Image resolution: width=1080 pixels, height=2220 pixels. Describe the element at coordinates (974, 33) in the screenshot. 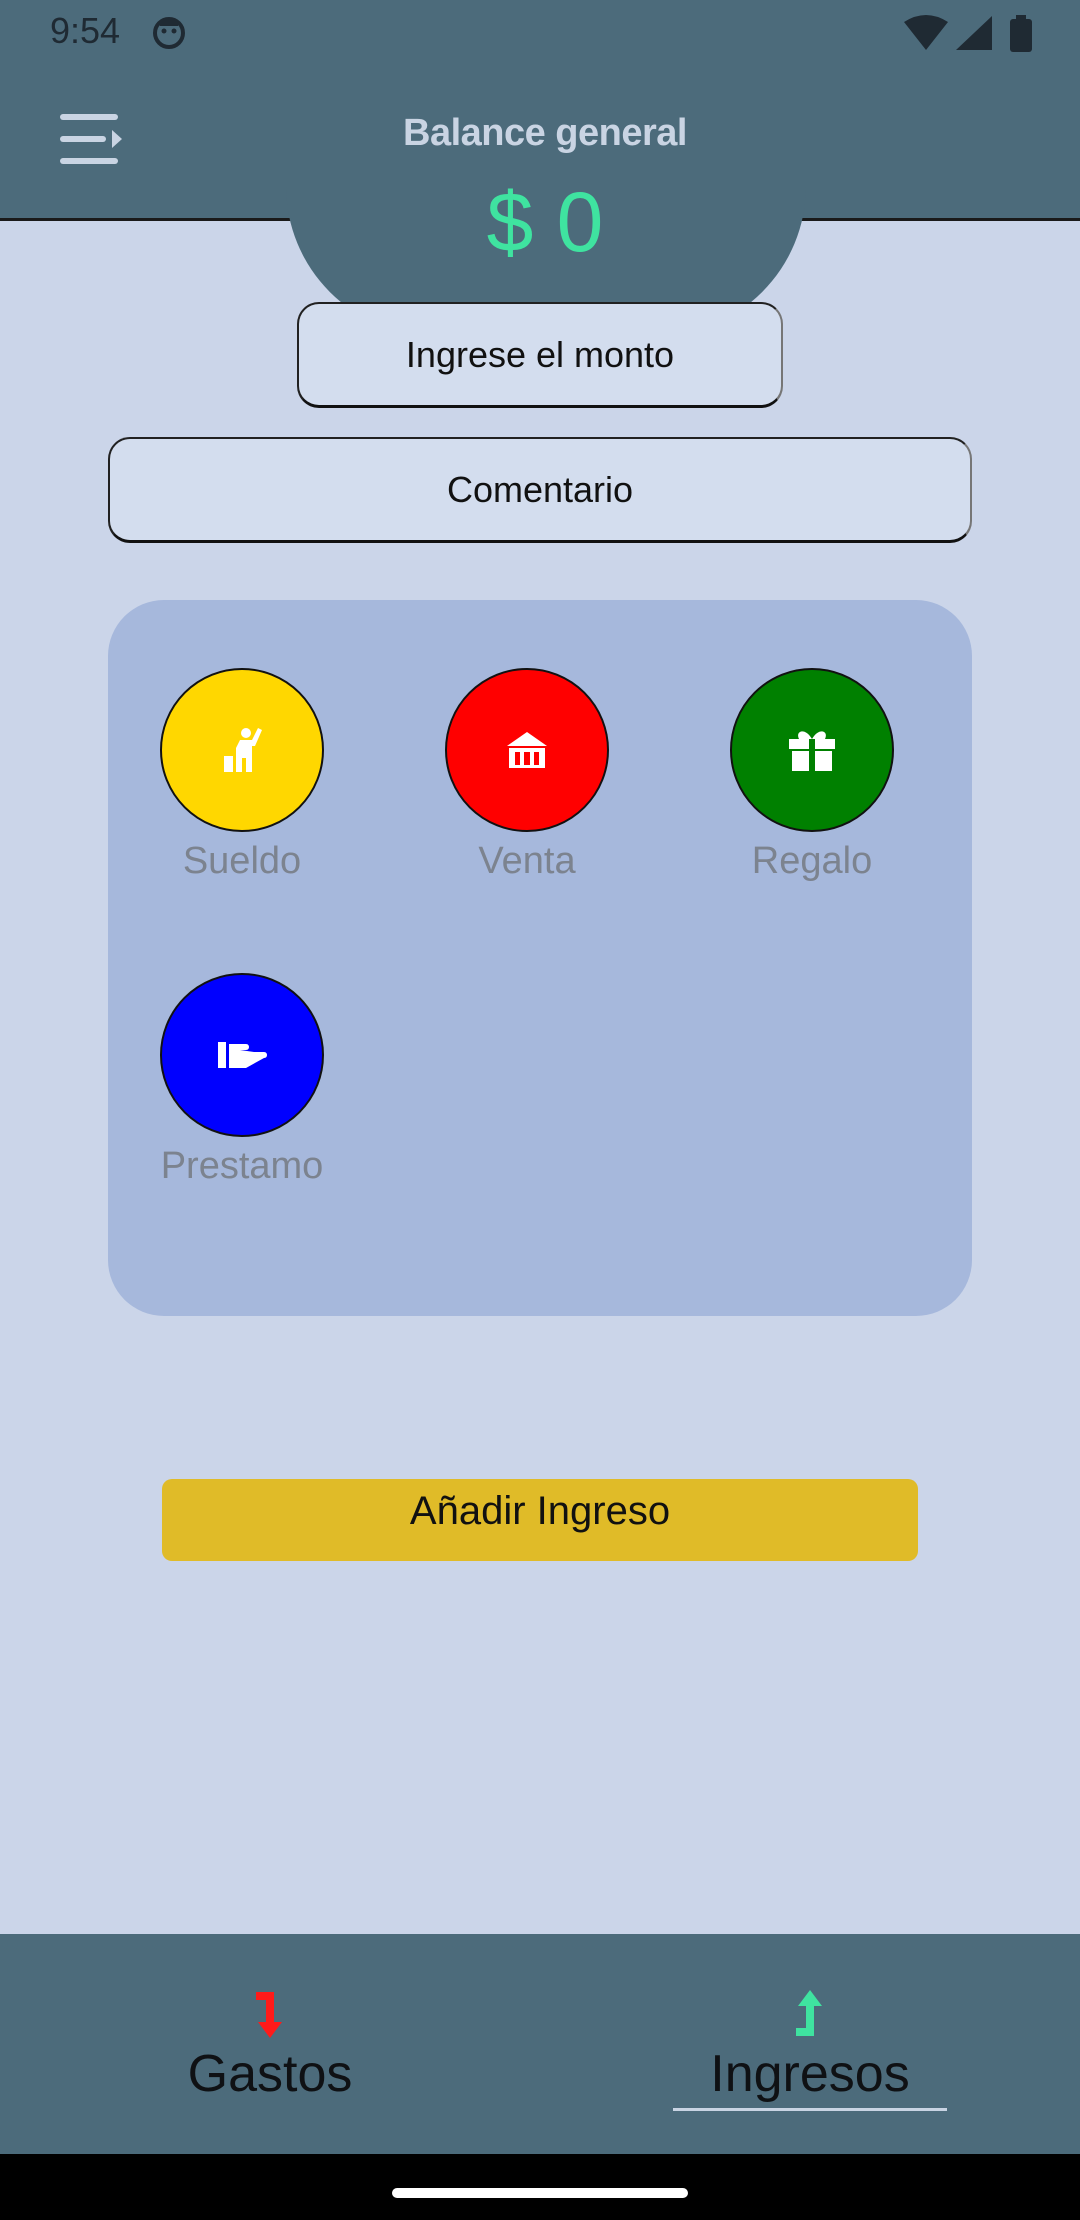

I see `signal-icon` at that location.